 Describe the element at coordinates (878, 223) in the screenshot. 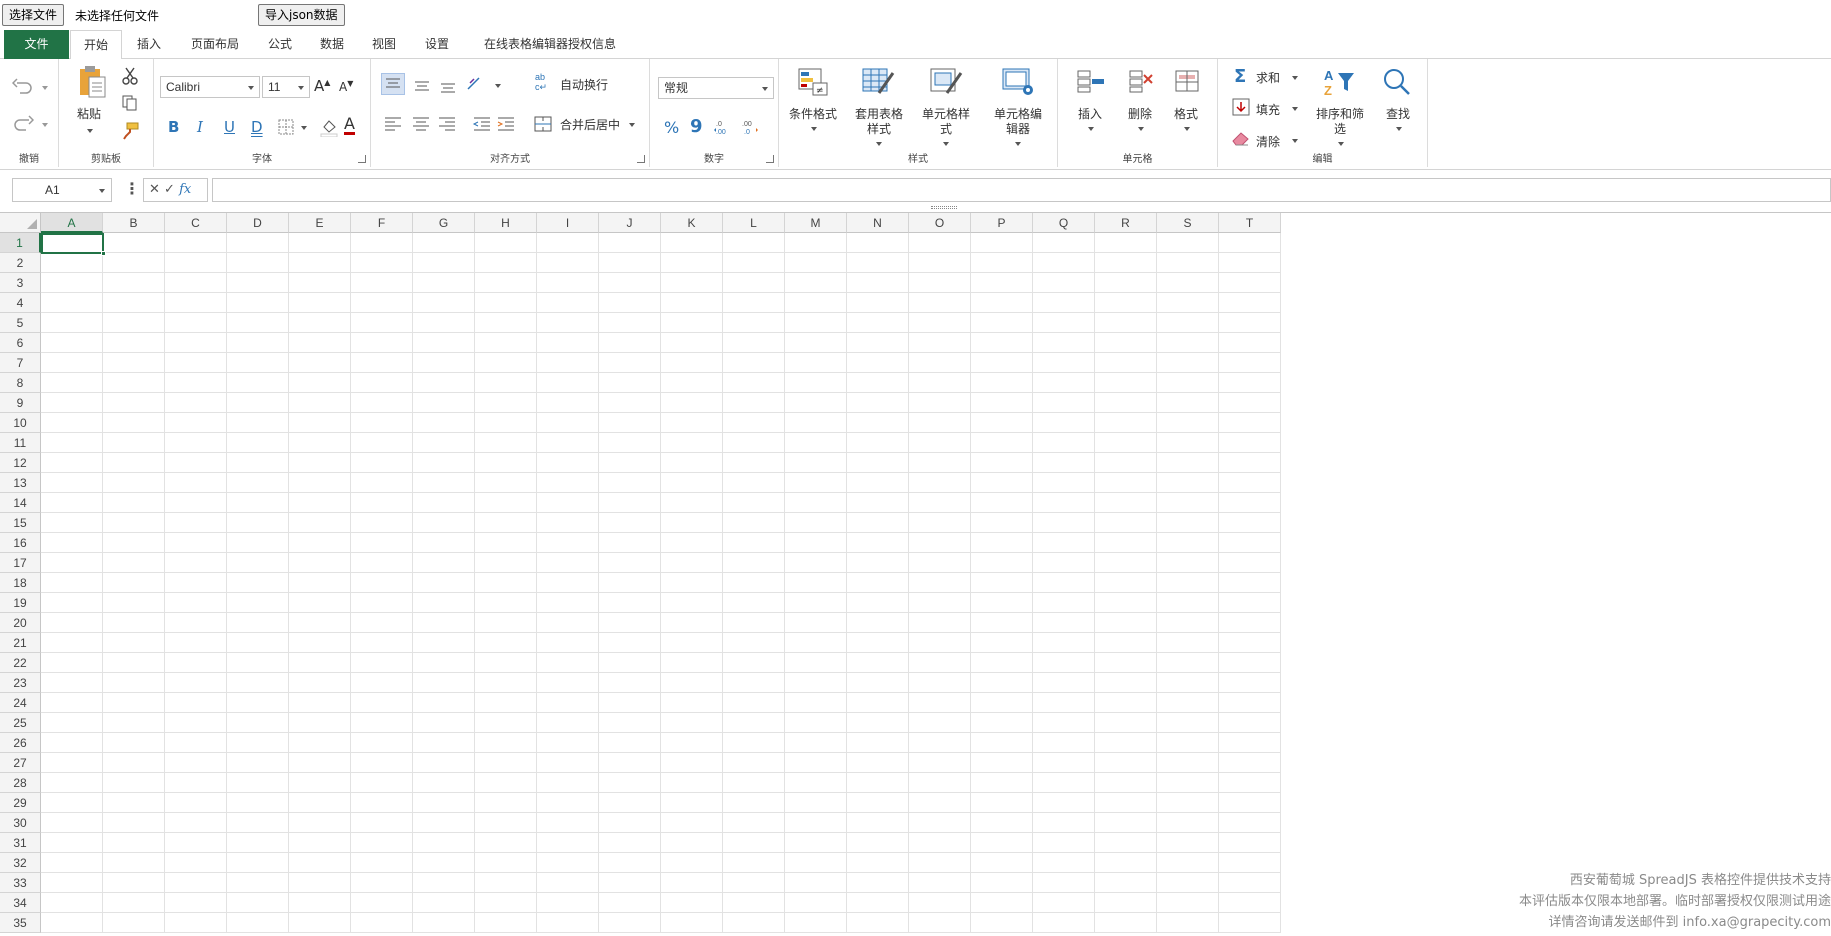

I see `column-header-n: N` at that location.